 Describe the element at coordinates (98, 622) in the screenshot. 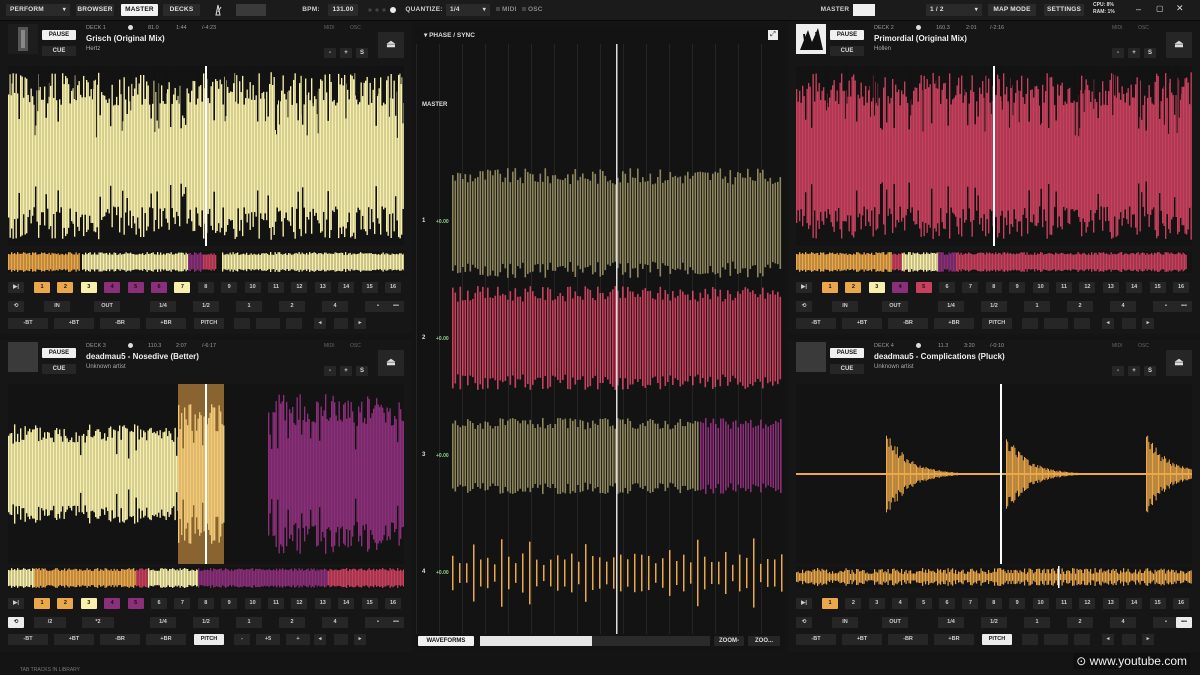

I see `loop-double-button: *2` at that location.